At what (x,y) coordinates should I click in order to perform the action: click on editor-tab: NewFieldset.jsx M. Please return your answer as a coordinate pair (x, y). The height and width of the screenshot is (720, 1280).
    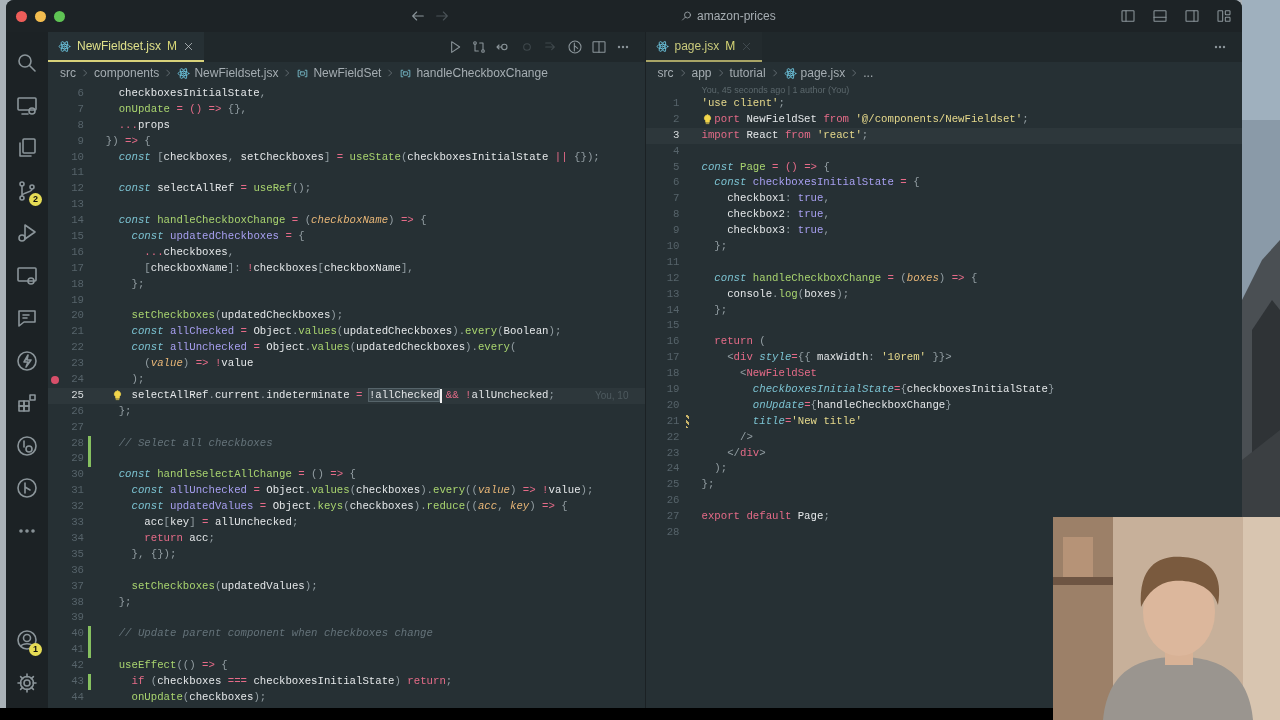
    Looking at the image, I should click on (126, 47).